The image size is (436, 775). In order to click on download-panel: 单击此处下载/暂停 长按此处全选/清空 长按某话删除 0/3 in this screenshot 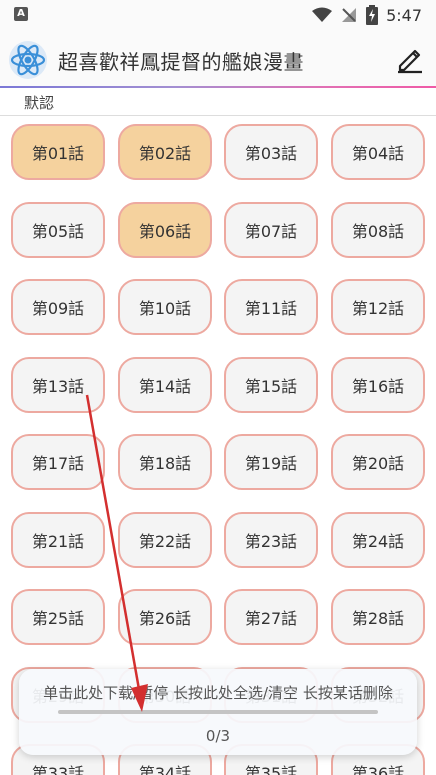, I will do `click(218, 712)`.